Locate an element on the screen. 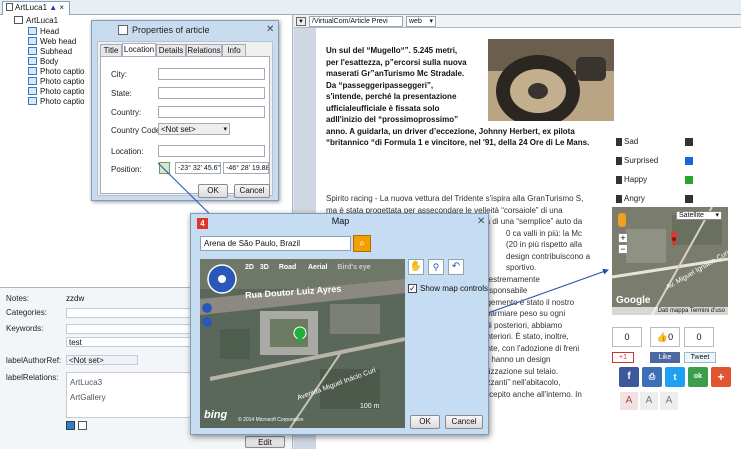 The width and height of the screenshot is (741, 449). headline-line: maserati Gr”anTurismo Mc Stradale. is located at coordinates (395, 73).